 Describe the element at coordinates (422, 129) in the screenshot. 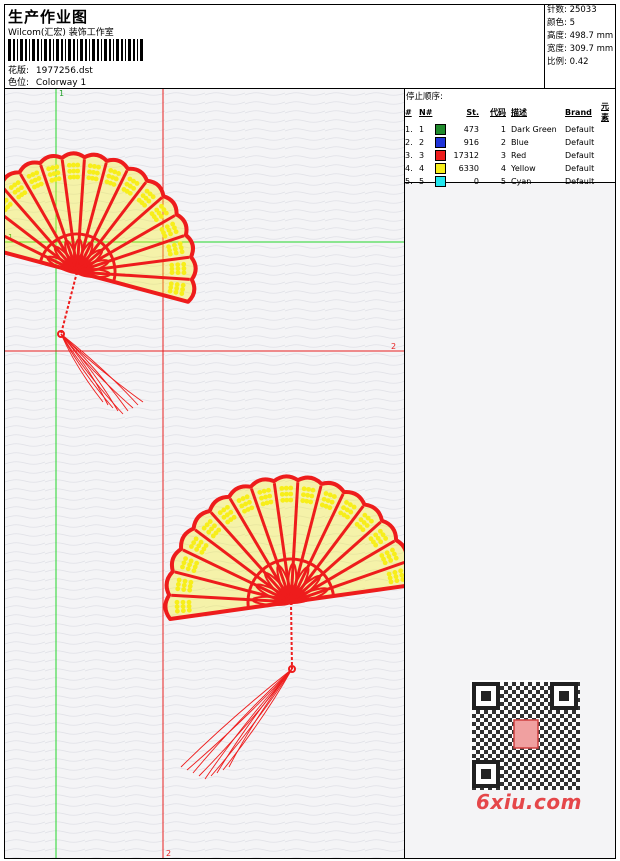

I see `stop-needle: 1` at that location.